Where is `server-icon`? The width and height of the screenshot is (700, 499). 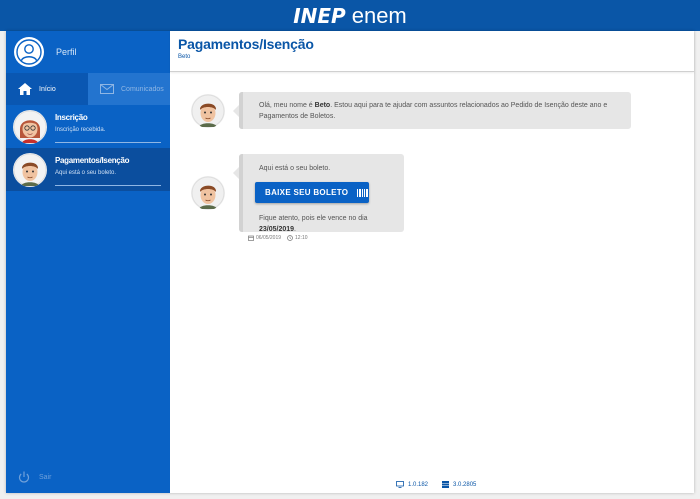
server-icon is located at coordinates (446, 484).